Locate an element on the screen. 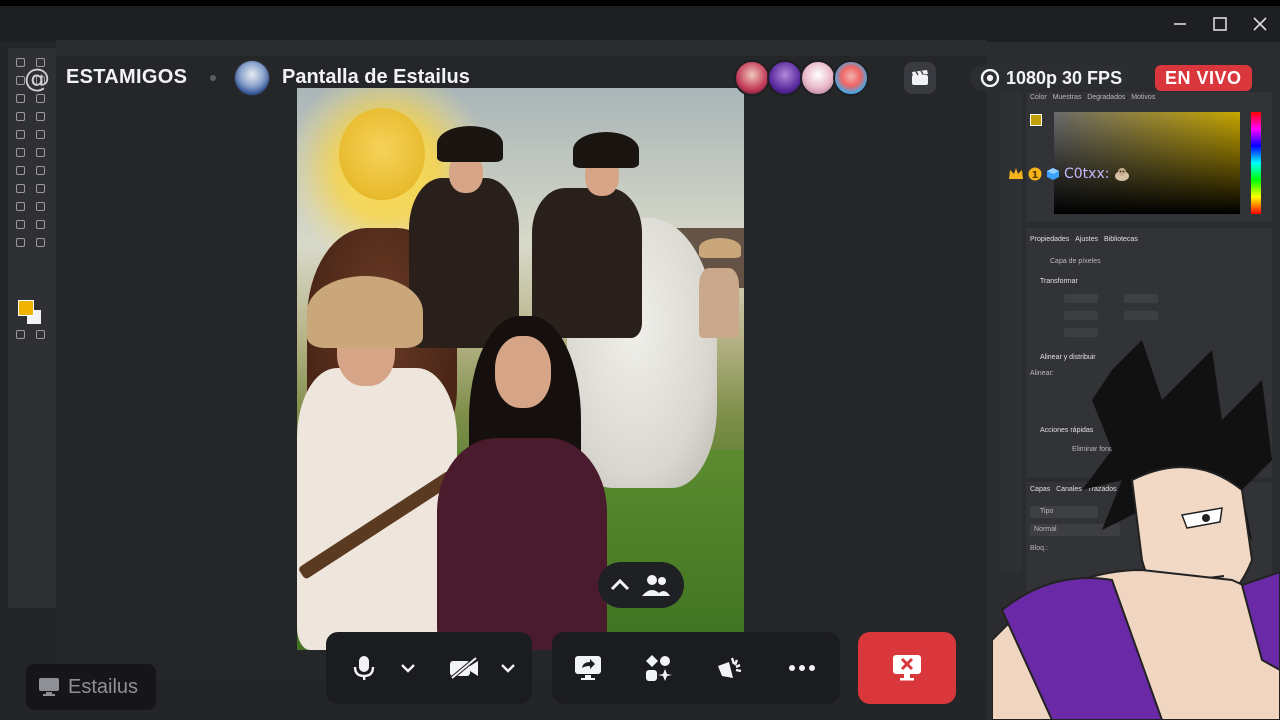  microphone-icon is located at coordinates (364, 668).